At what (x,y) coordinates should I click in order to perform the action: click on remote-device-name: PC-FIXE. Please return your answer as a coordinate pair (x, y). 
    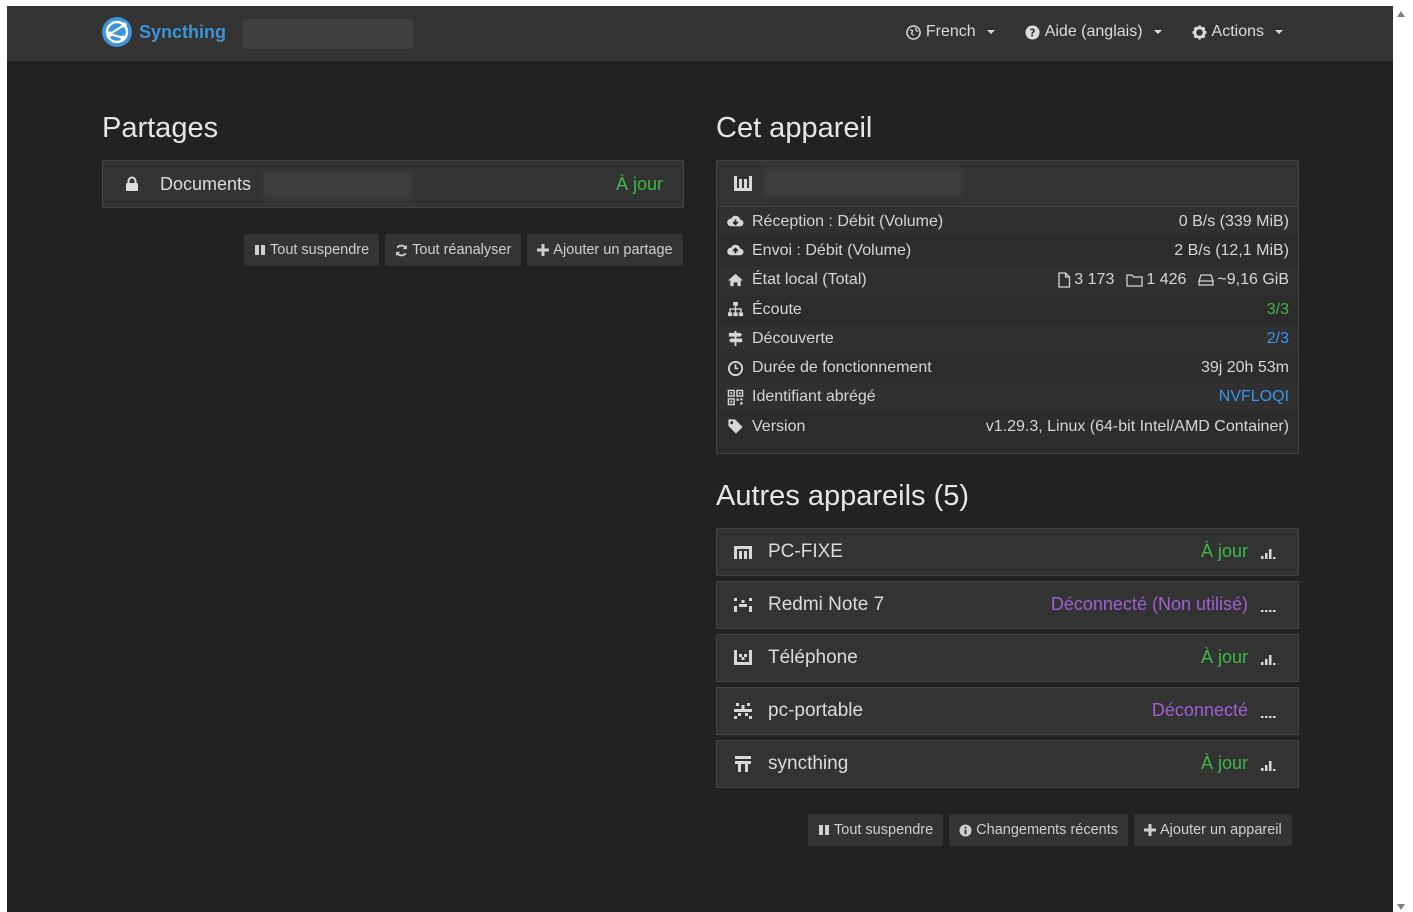
    Looking at the image, I should click on (805, 551).